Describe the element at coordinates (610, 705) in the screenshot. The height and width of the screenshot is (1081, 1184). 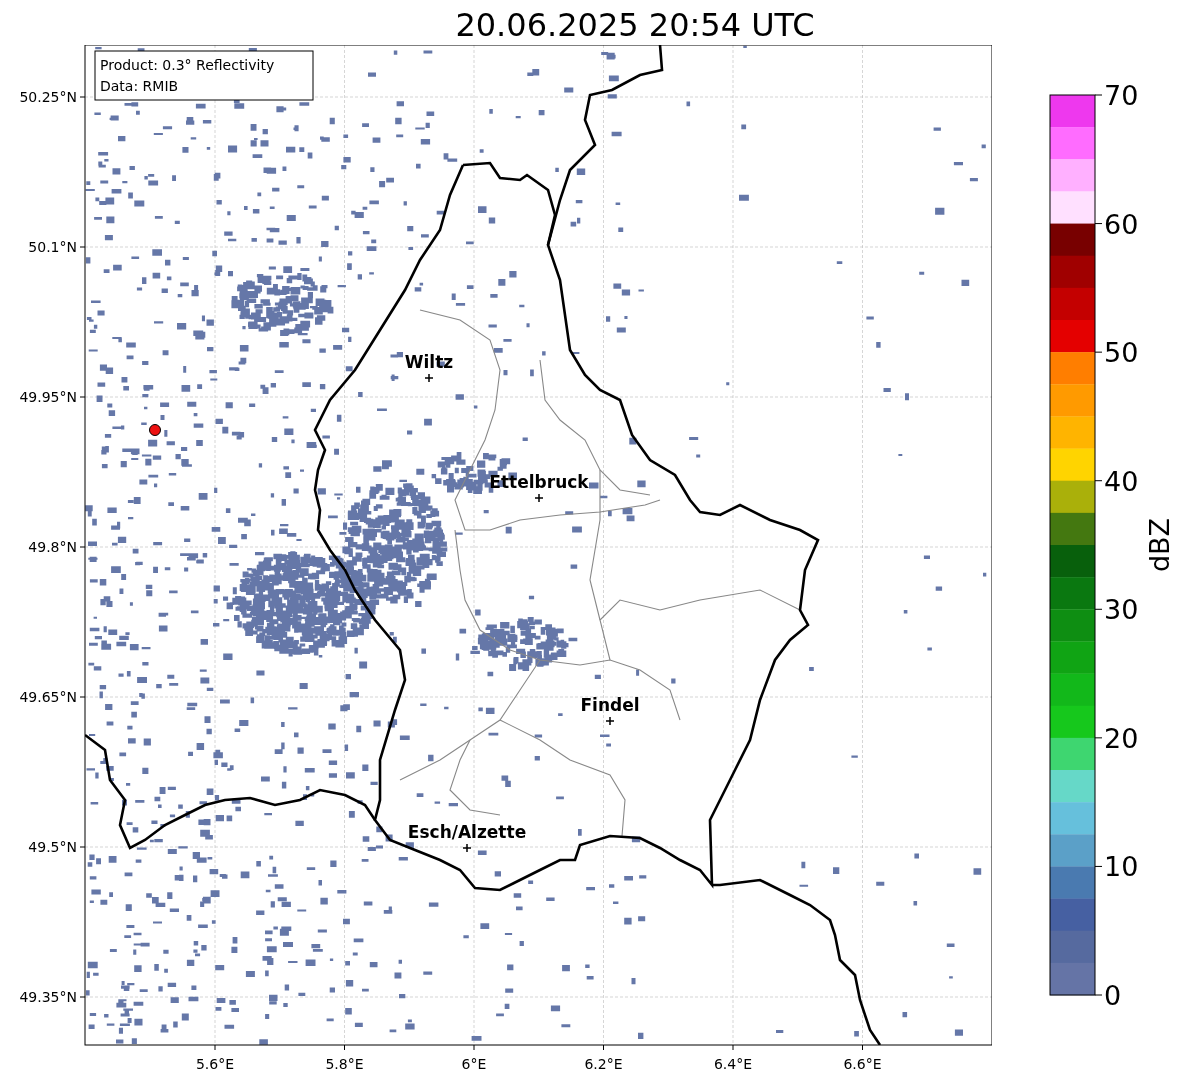
I see `city-label: Findel` at that location.